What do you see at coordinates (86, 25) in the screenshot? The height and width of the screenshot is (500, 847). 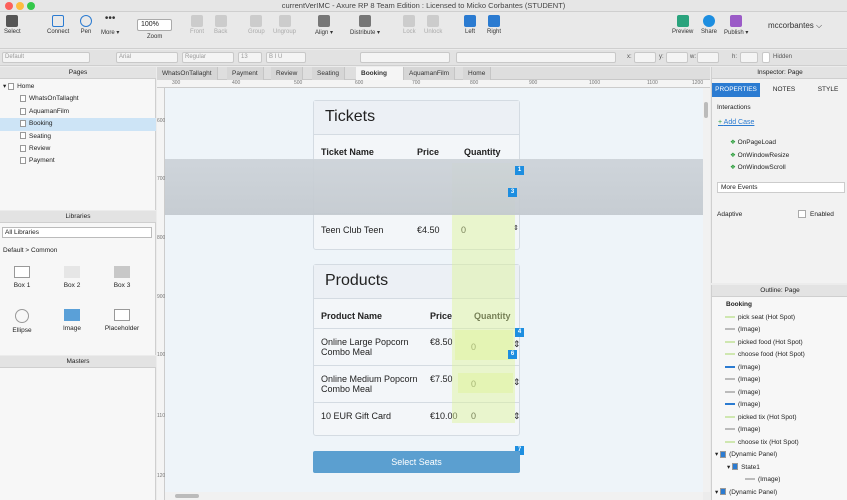 I see `pen-tool: Pen` at bounding box center [86, 25].